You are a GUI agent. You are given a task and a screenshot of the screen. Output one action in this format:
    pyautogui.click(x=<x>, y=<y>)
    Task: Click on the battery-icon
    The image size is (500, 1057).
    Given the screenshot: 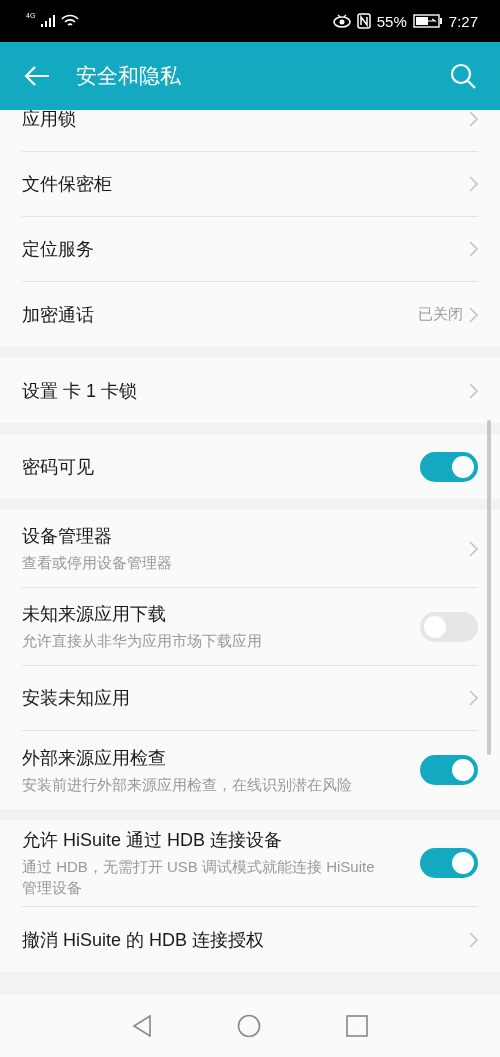 What is the action you would take?
    pyautogui.click(x=427, y=21)
    